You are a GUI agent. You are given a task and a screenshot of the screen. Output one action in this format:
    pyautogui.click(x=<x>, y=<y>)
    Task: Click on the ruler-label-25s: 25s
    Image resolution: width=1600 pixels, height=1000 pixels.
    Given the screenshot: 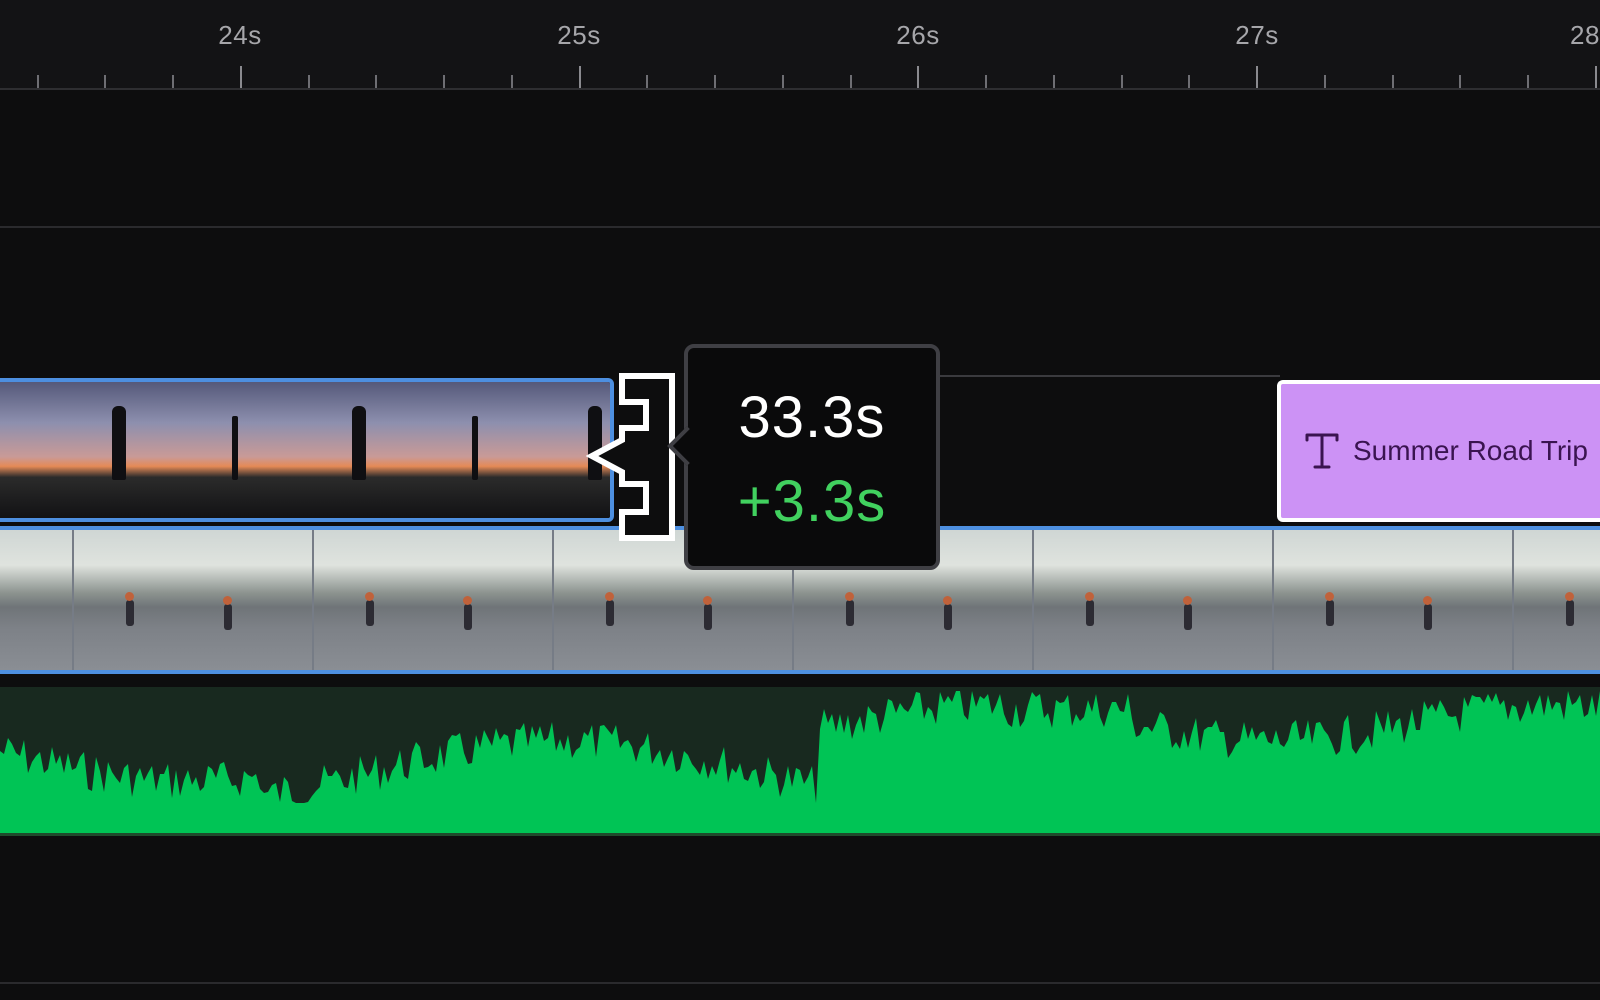 What is the action you would take?
    pyautogui.click(x=579, y=35)
    